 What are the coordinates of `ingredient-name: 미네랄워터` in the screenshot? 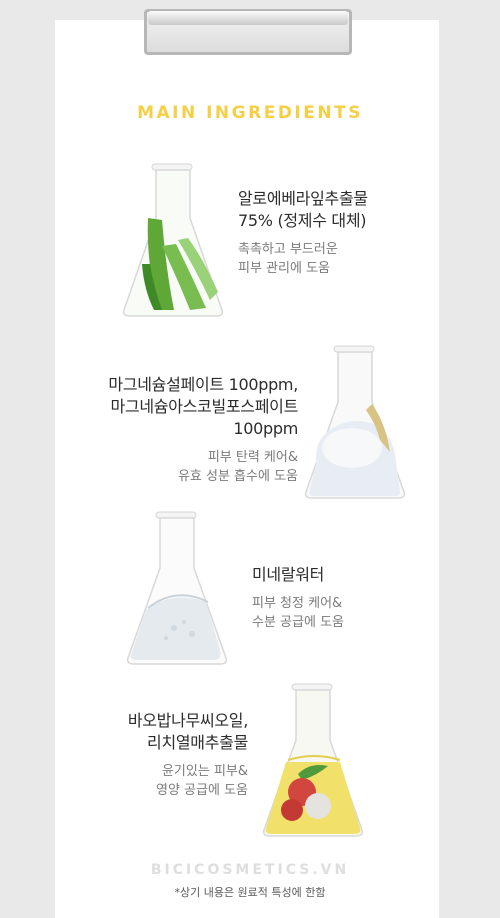 It's located at (288, 574).